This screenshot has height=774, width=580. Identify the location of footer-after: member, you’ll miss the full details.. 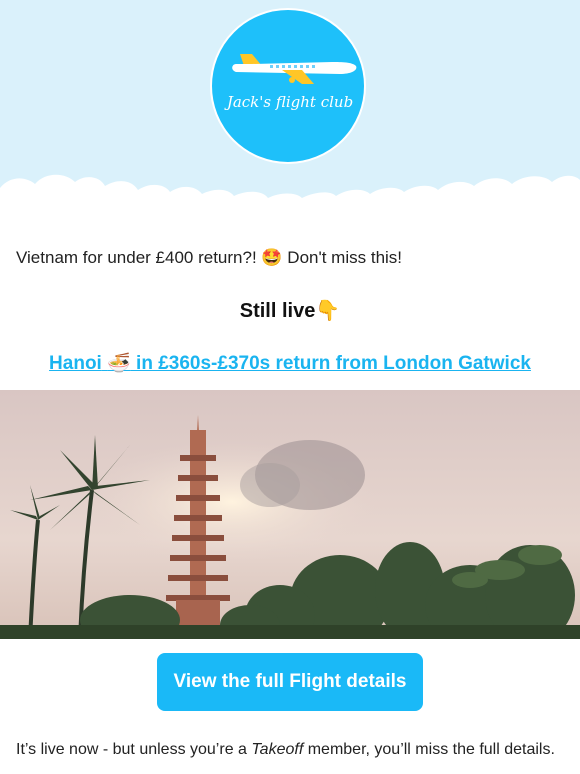
(429, 749).